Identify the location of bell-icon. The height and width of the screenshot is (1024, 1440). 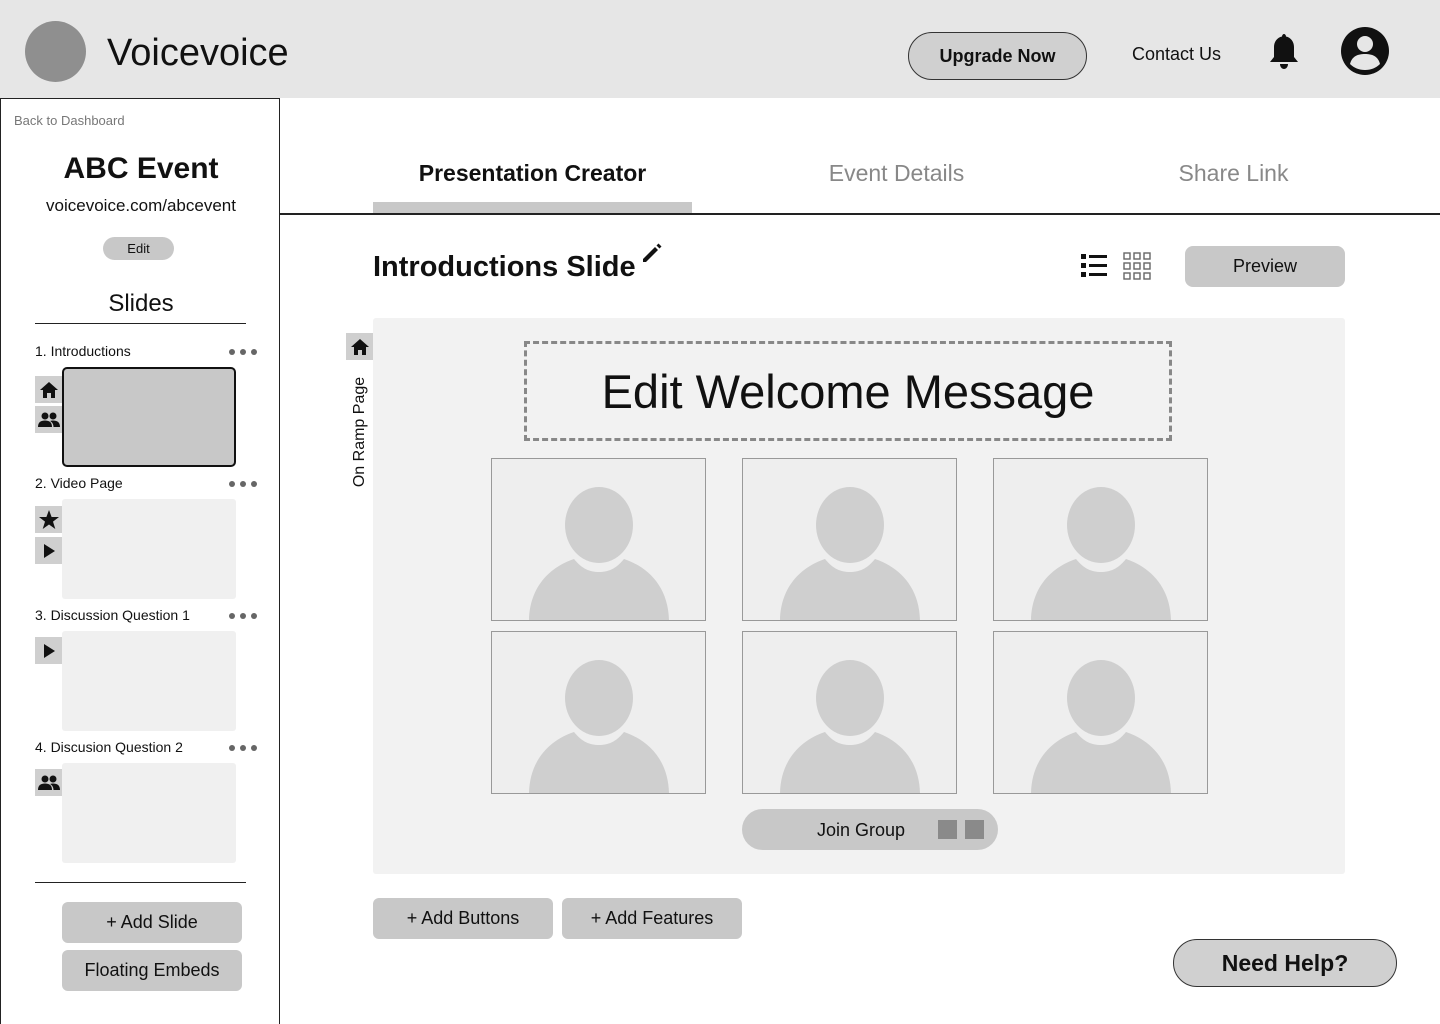
(1284, 51).